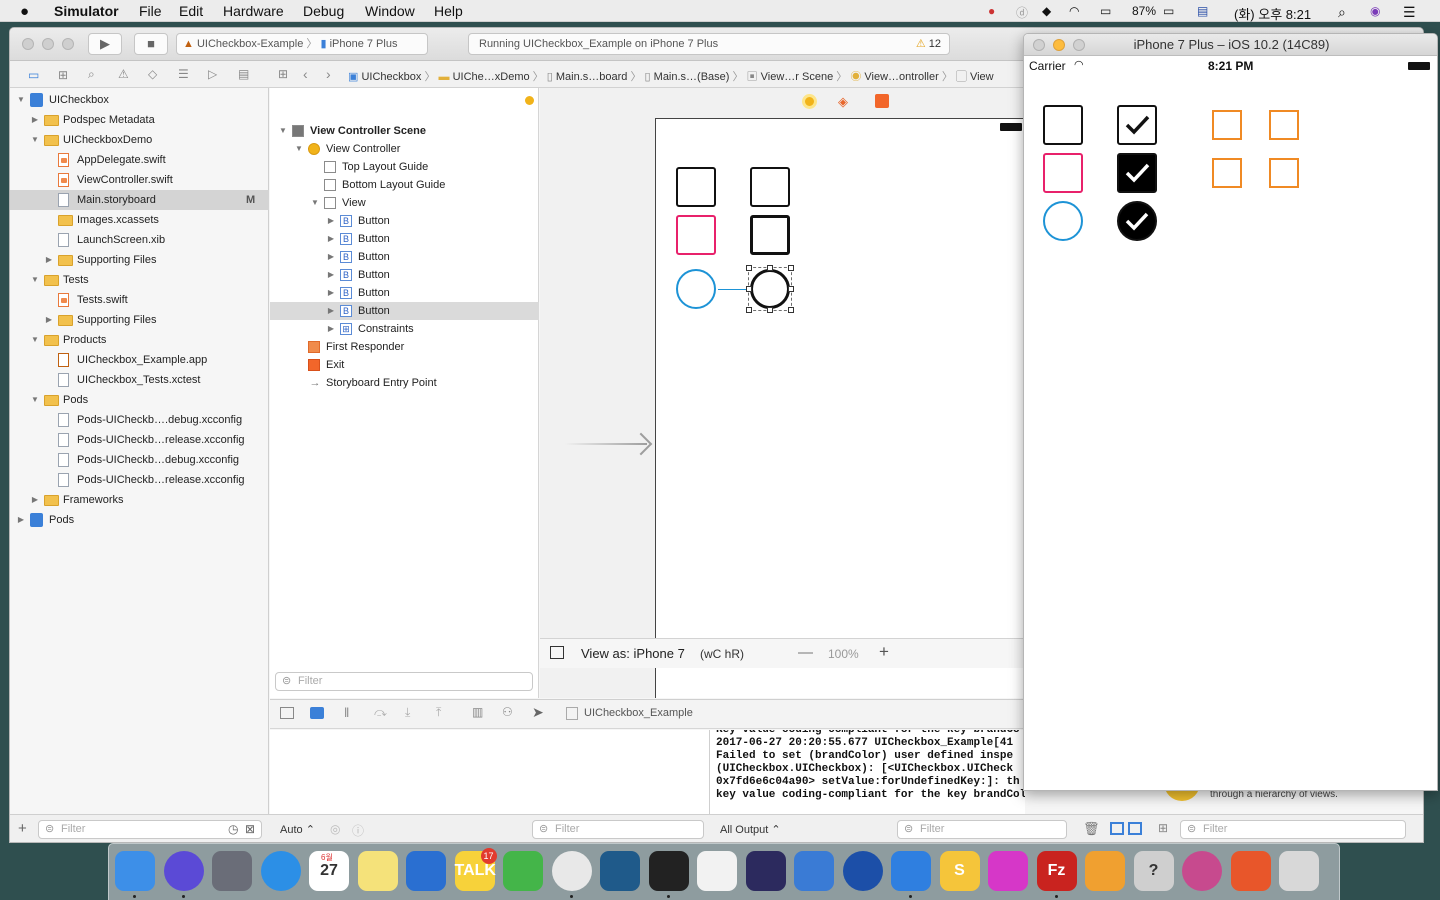 This screenshot has height=900, width=1440. Describe the element at coordinates (24, 11) in the screenshot. I see `apple-menu-icon: ●` at that location.